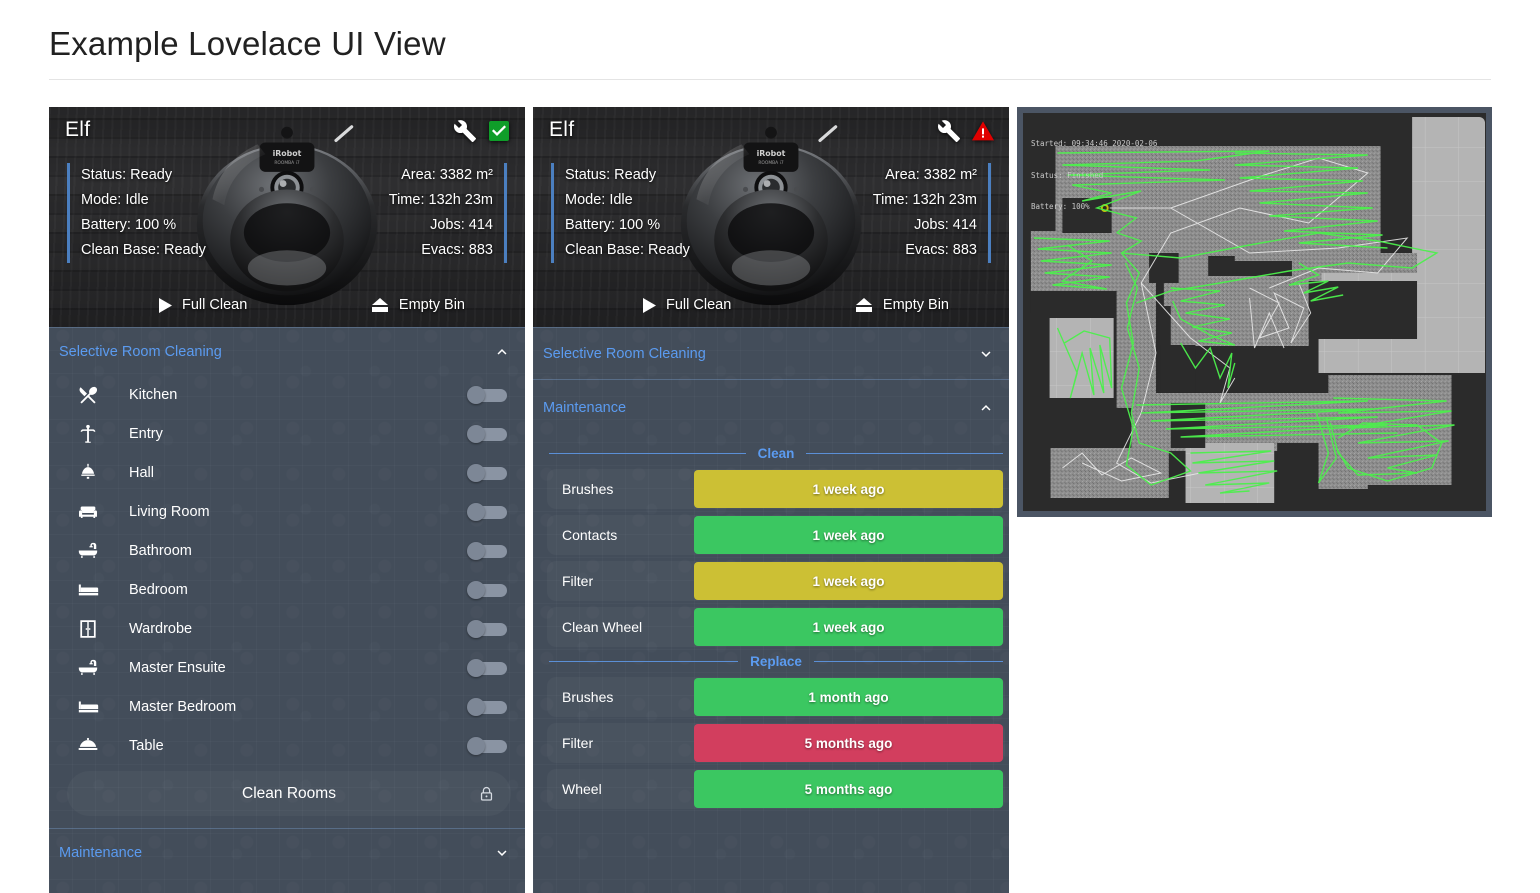 This screenshot has width=1540, height=893. What do you see at coordinates (287, 394) in the screenshot?
I see `room-row: Kitchen` at bounding box center [287, 394].